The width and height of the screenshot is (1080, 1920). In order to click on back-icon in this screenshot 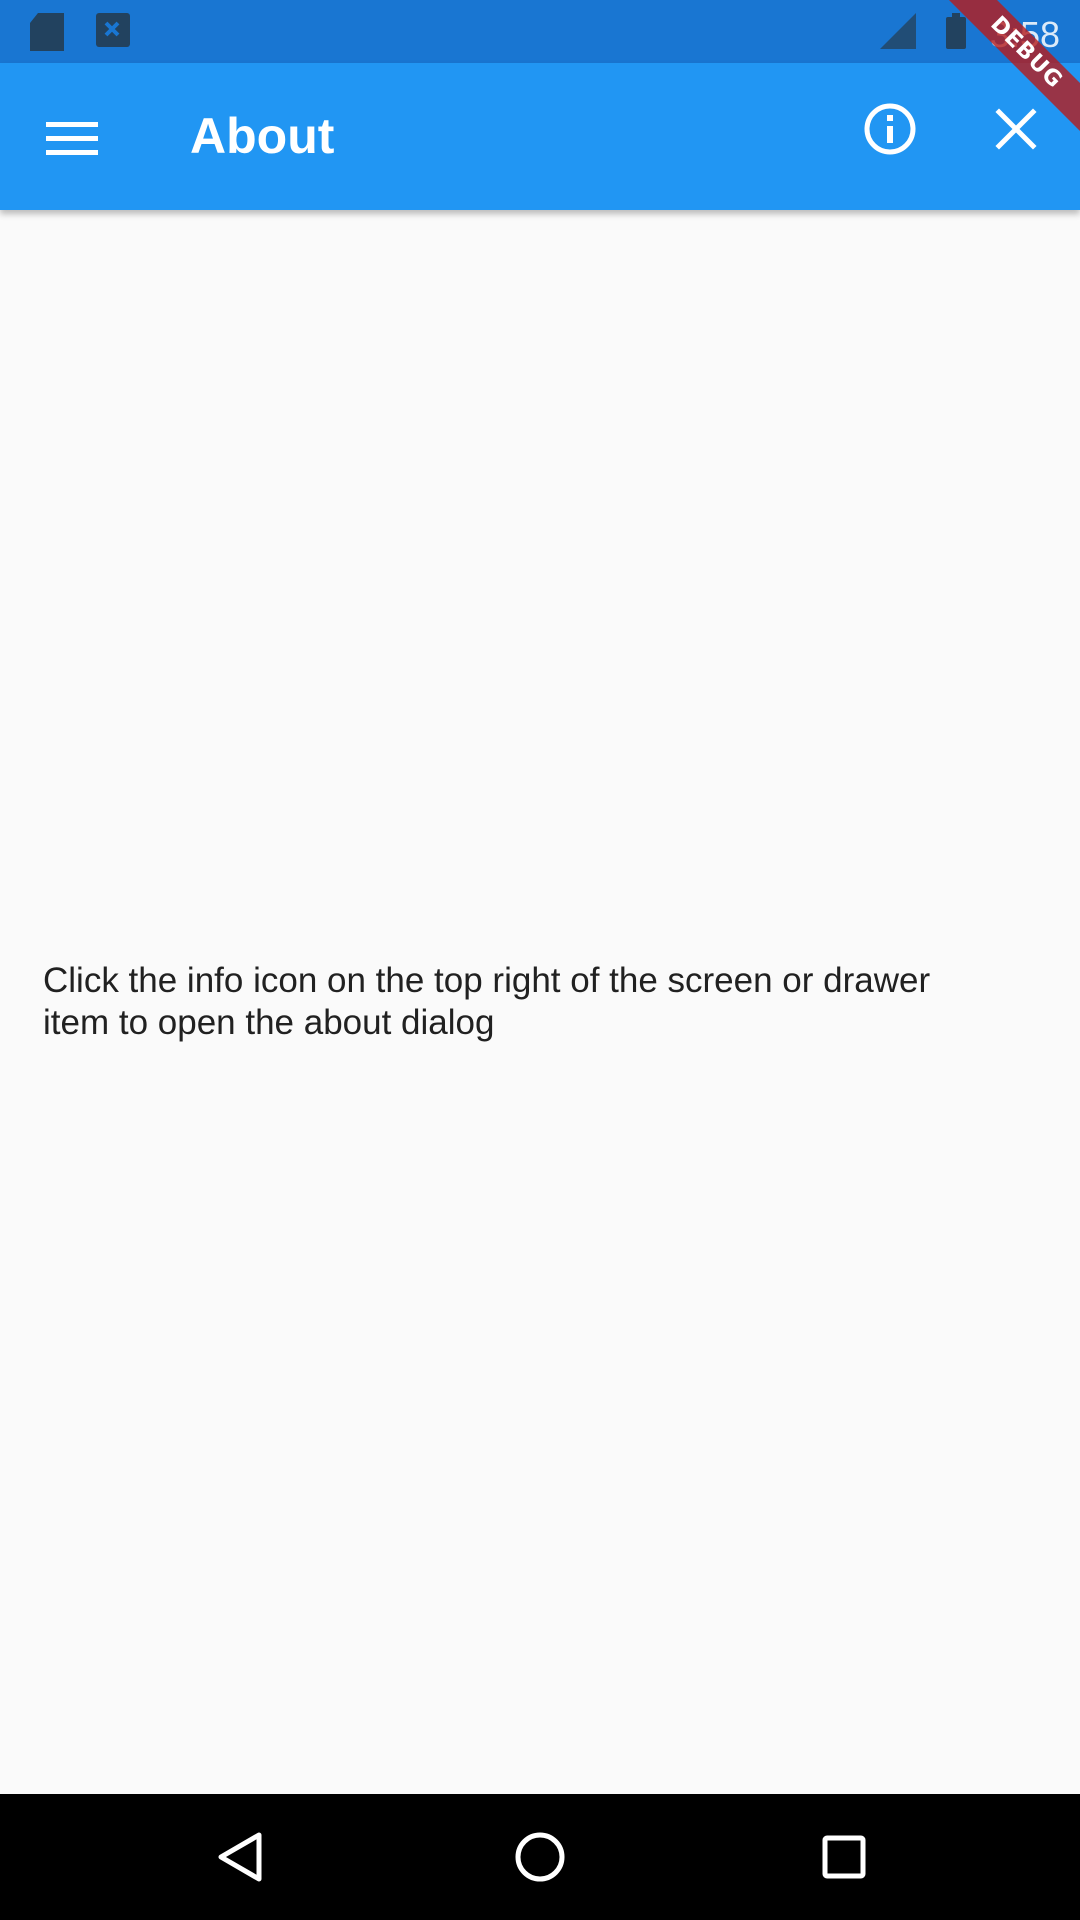, I will do `click(240, 1857)`.